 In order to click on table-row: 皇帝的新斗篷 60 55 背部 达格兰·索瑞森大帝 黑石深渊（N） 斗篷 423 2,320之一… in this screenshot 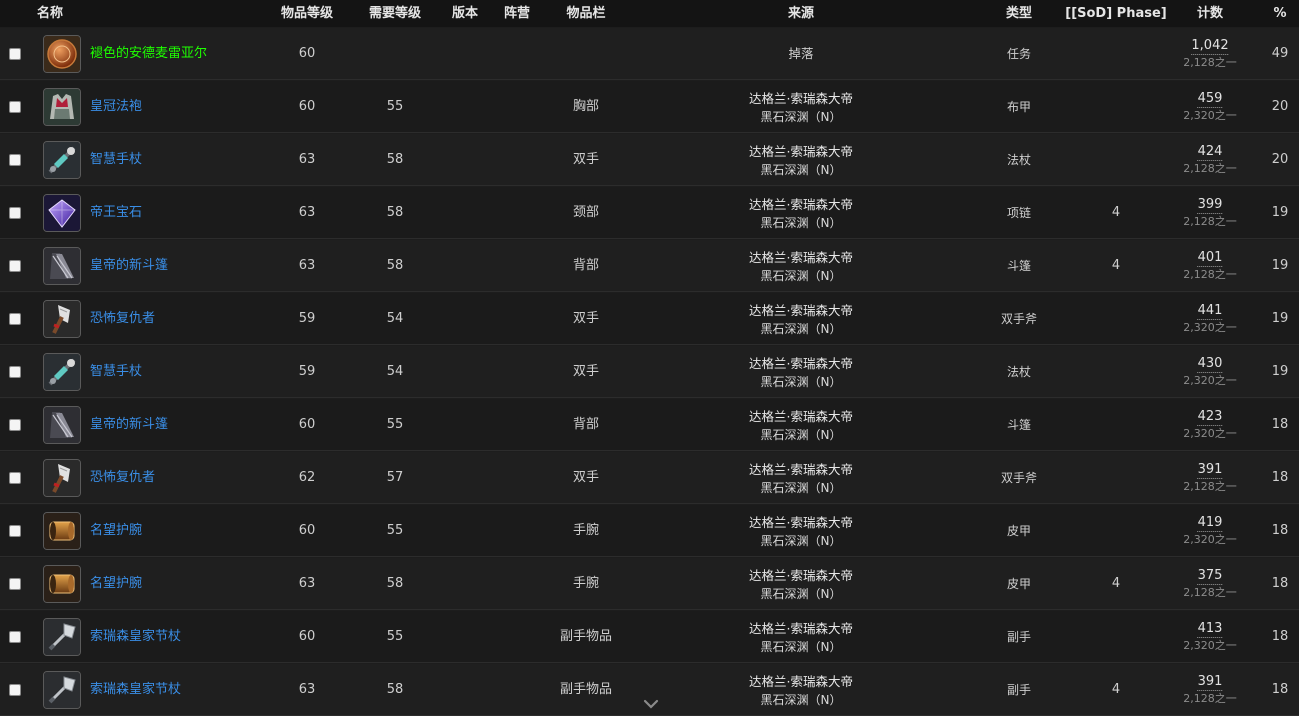, I will do `click(649, 425)`.